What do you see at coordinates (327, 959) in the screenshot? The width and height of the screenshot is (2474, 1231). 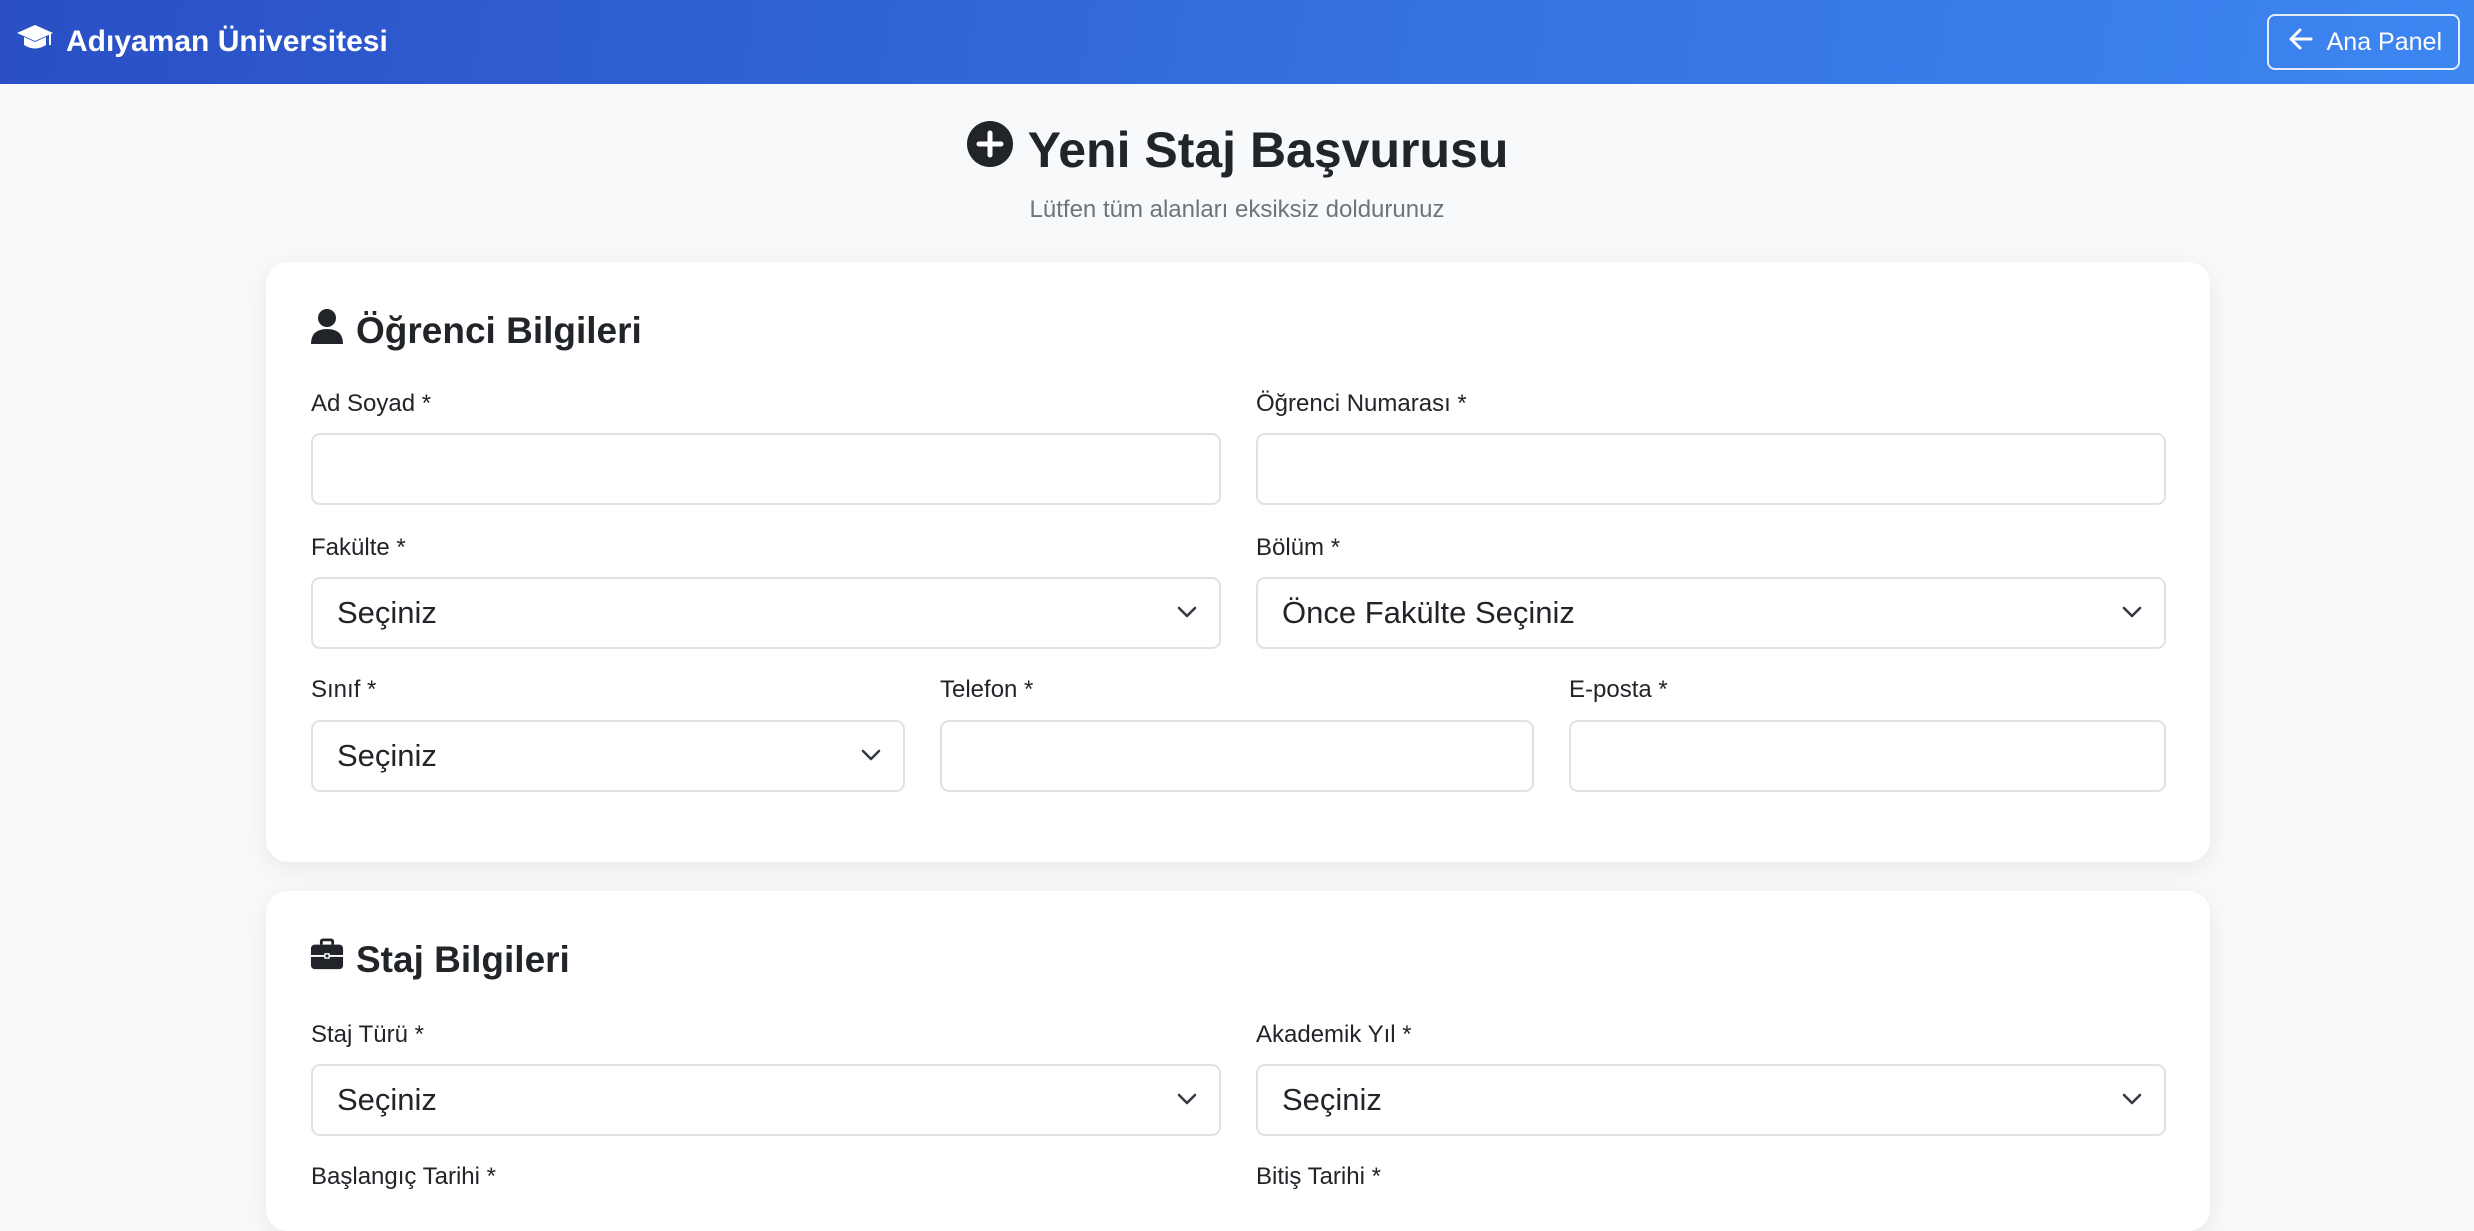 I see `briefcase-icon` at bounding box center [327, 959].